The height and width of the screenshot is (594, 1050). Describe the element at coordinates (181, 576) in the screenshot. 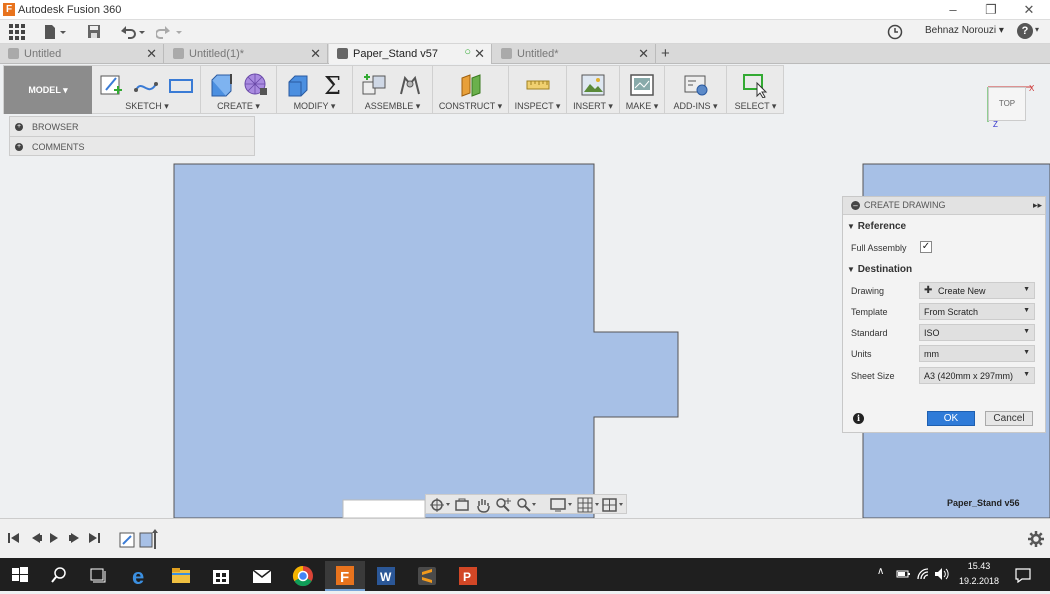

I see `file-explorer-icon` at that location.